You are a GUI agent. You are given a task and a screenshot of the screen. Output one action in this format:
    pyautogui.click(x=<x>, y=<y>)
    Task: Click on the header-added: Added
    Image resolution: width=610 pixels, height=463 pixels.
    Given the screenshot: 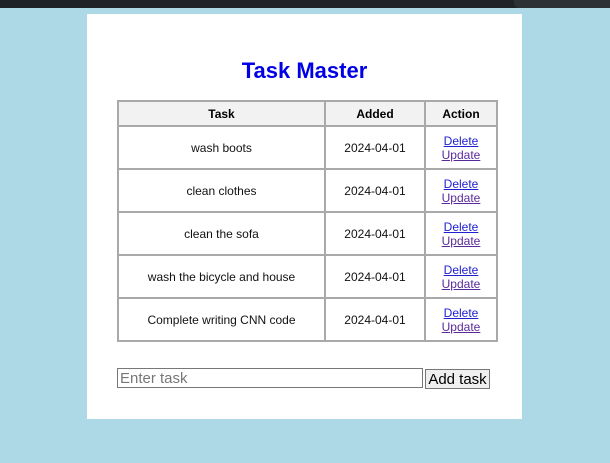 What is the action you would take?
    pyautogui.click(x=375, y=113)
    